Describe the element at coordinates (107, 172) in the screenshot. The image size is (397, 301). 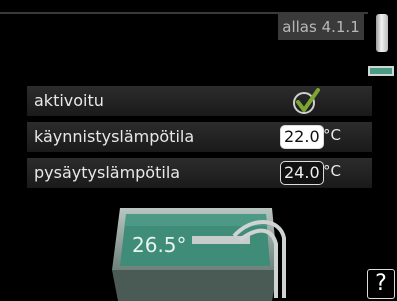
I see `stop-temp-label: pysäytyslämpötila` at that location.